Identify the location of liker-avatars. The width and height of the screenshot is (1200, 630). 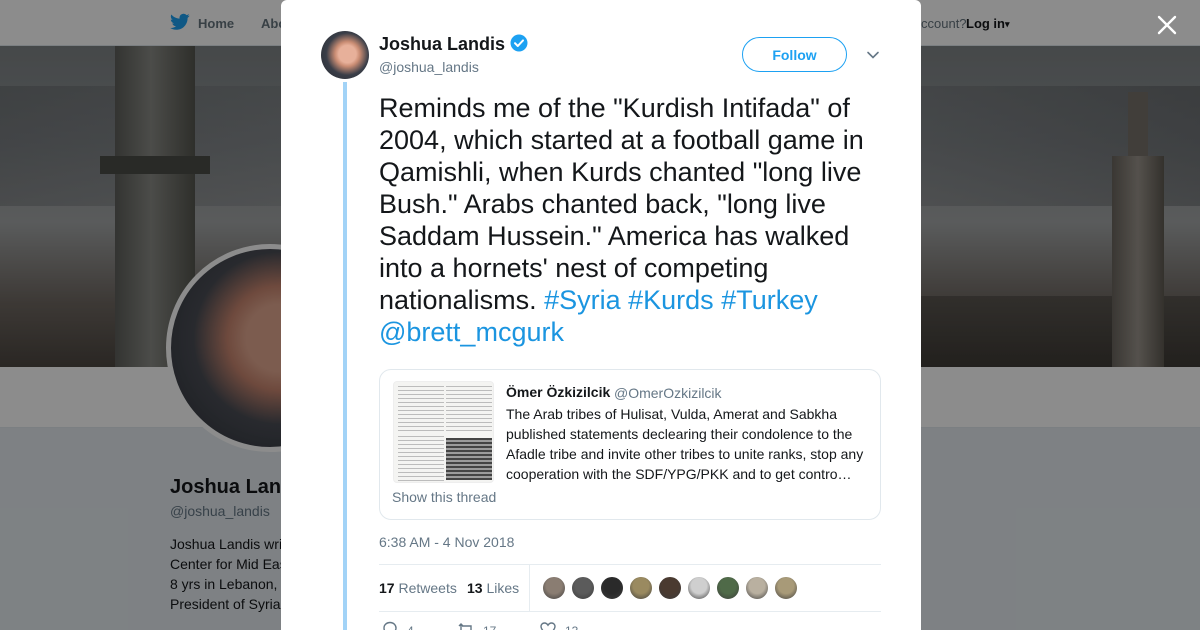
(670, 588).